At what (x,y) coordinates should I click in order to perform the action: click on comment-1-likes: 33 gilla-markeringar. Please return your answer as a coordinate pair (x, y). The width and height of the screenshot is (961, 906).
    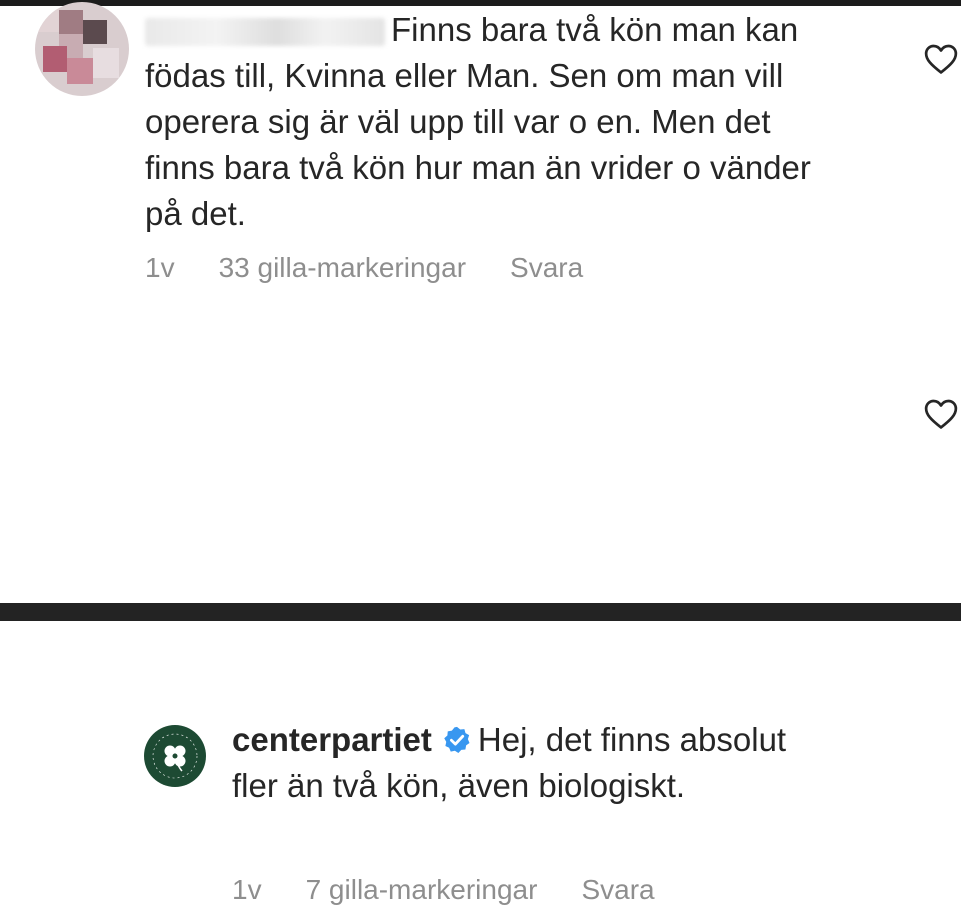
    Looking at the image, I should click on (342, 267).